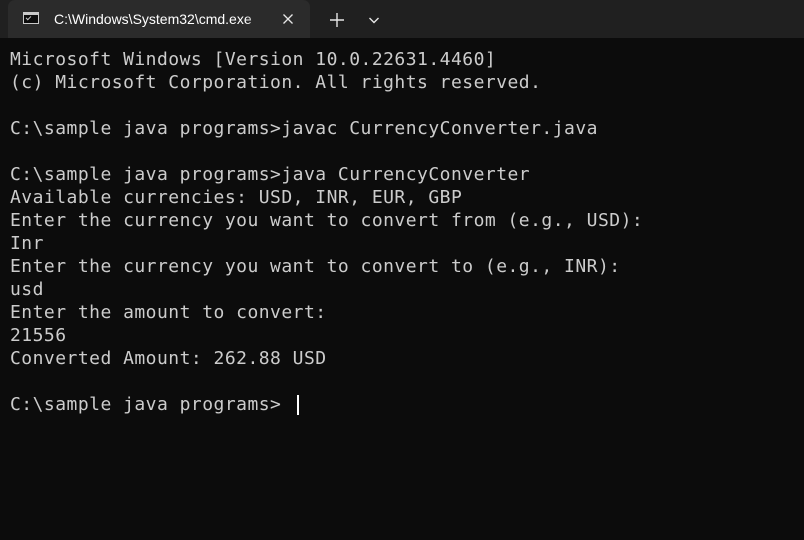 The width and height of the screenshot is (804, 540). I want to click on console-line: usd, so click(27, 289).